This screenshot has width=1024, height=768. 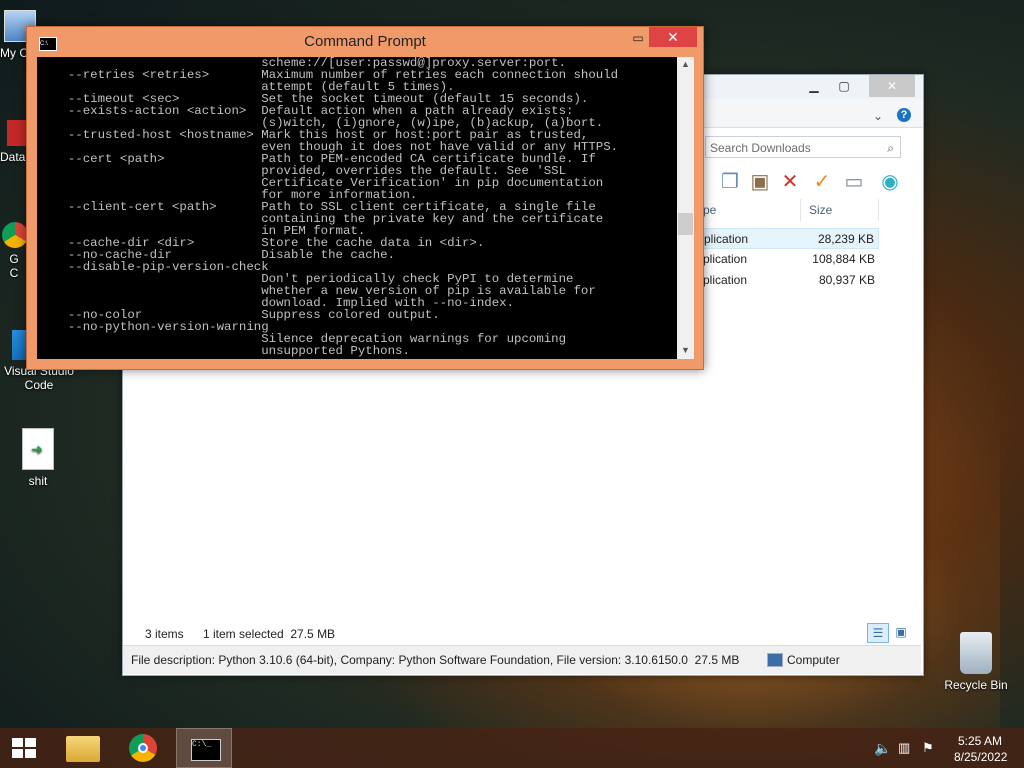 I want to click on explorer-minimize-button: ▁, so click(x=814, y=86).